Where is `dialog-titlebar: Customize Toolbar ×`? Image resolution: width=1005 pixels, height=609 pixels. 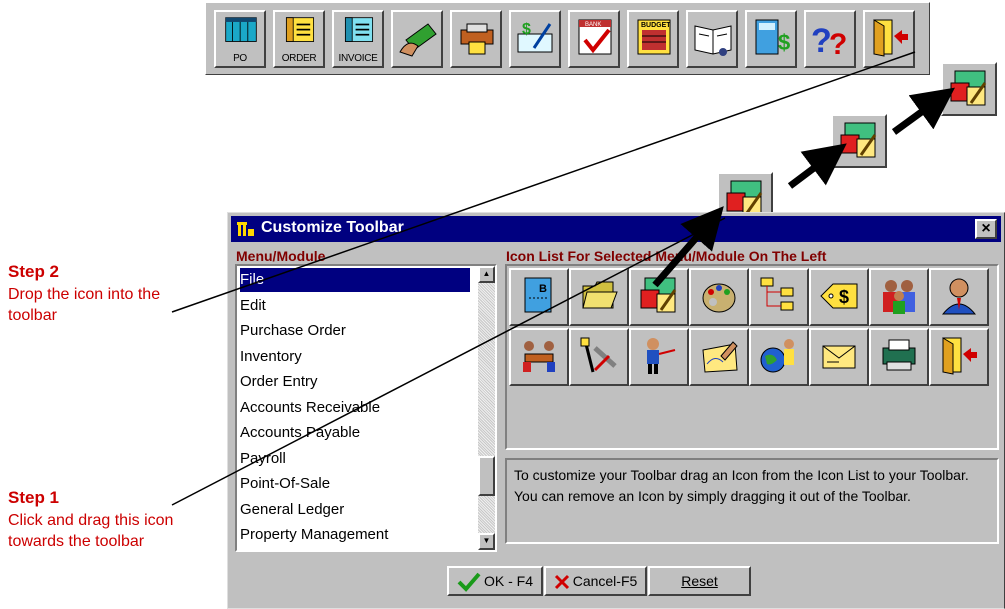 dialog-titlebar: Customize Toolbar × is located at coordinates (616, 229).